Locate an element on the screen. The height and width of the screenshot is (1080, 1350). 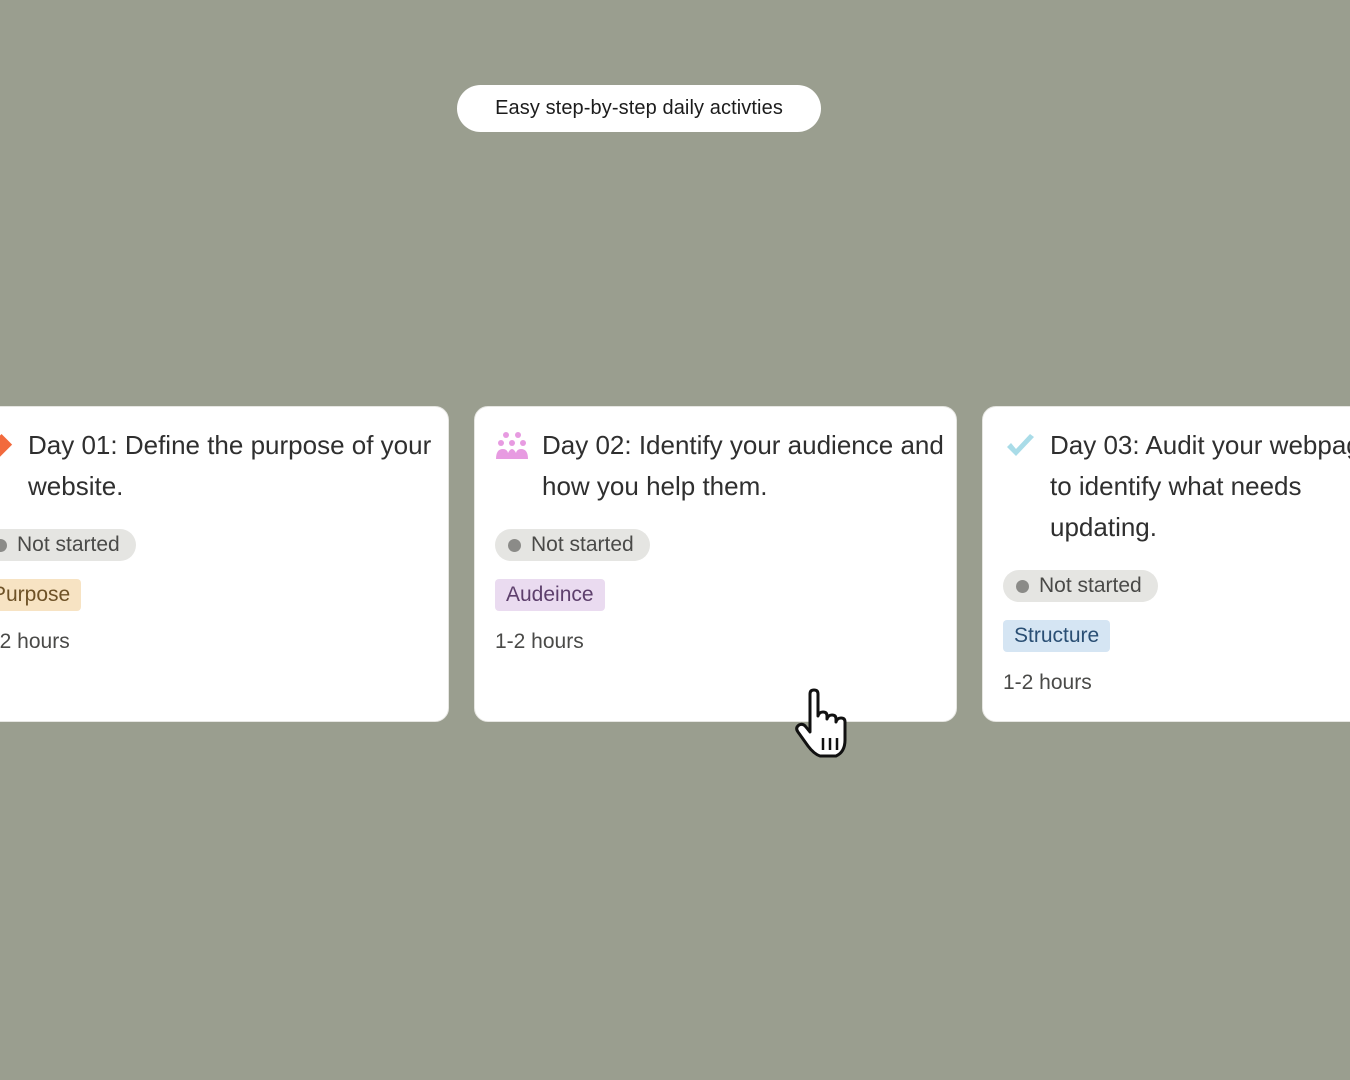
feature-heading-text: Easy step-by-step daily activties is located at coordinates (639, 108).